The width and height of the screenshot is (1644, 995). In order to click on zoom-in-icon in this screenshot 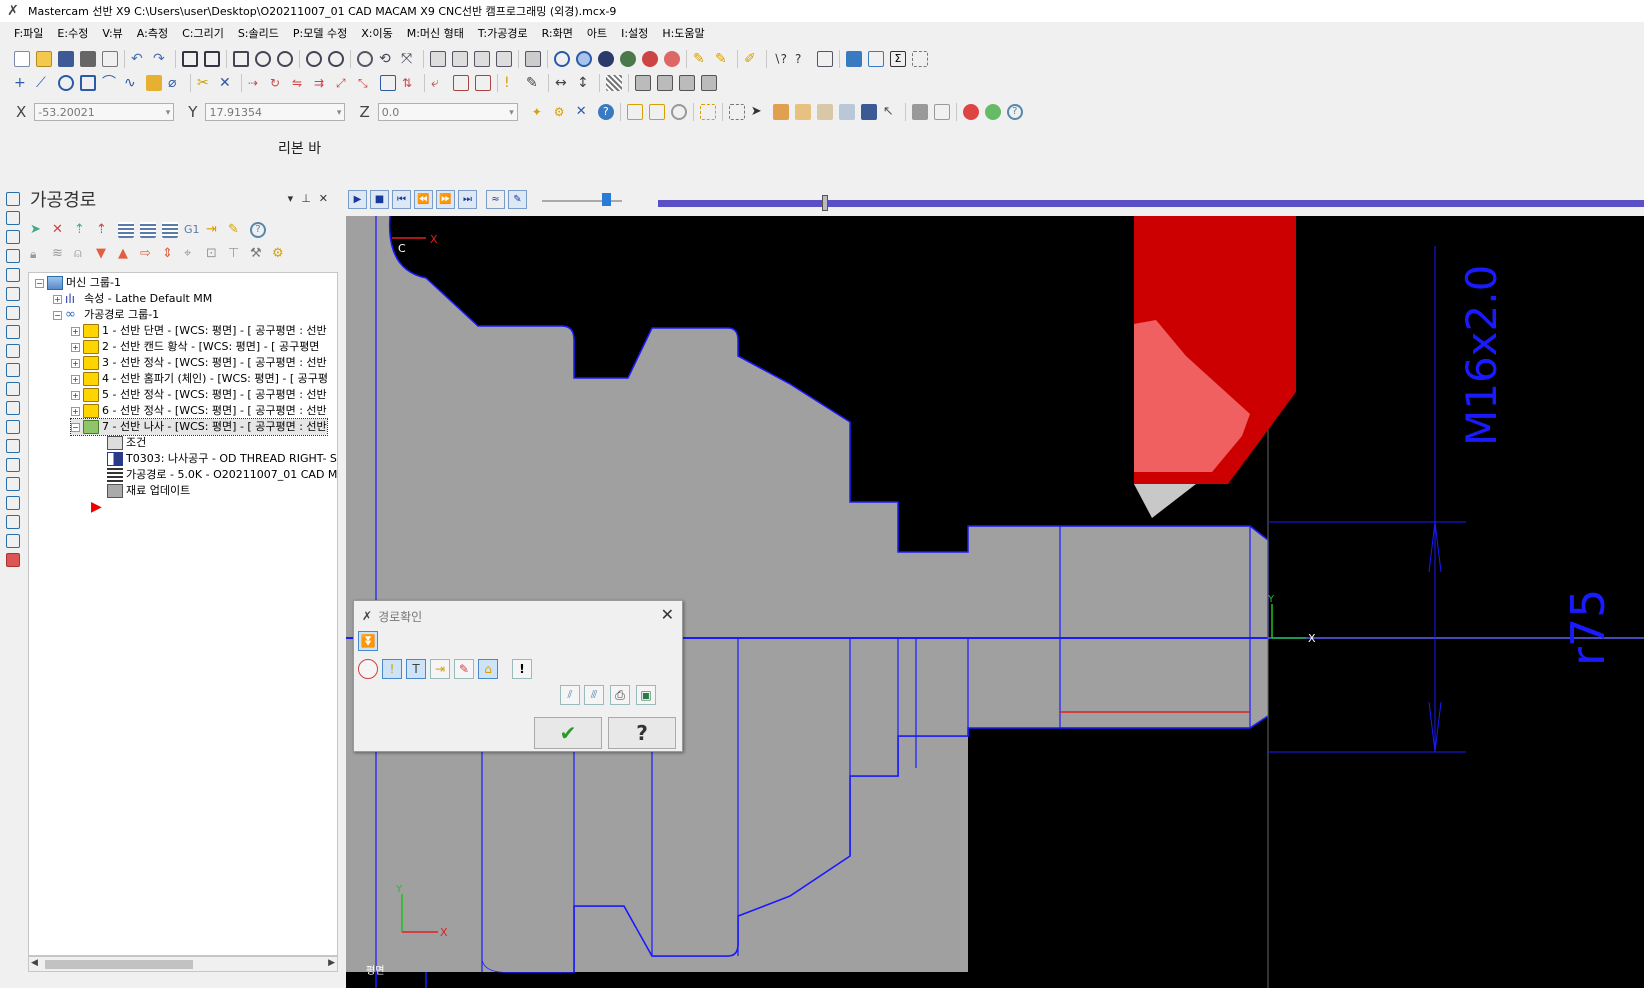, I will do `click(336, 59)`.